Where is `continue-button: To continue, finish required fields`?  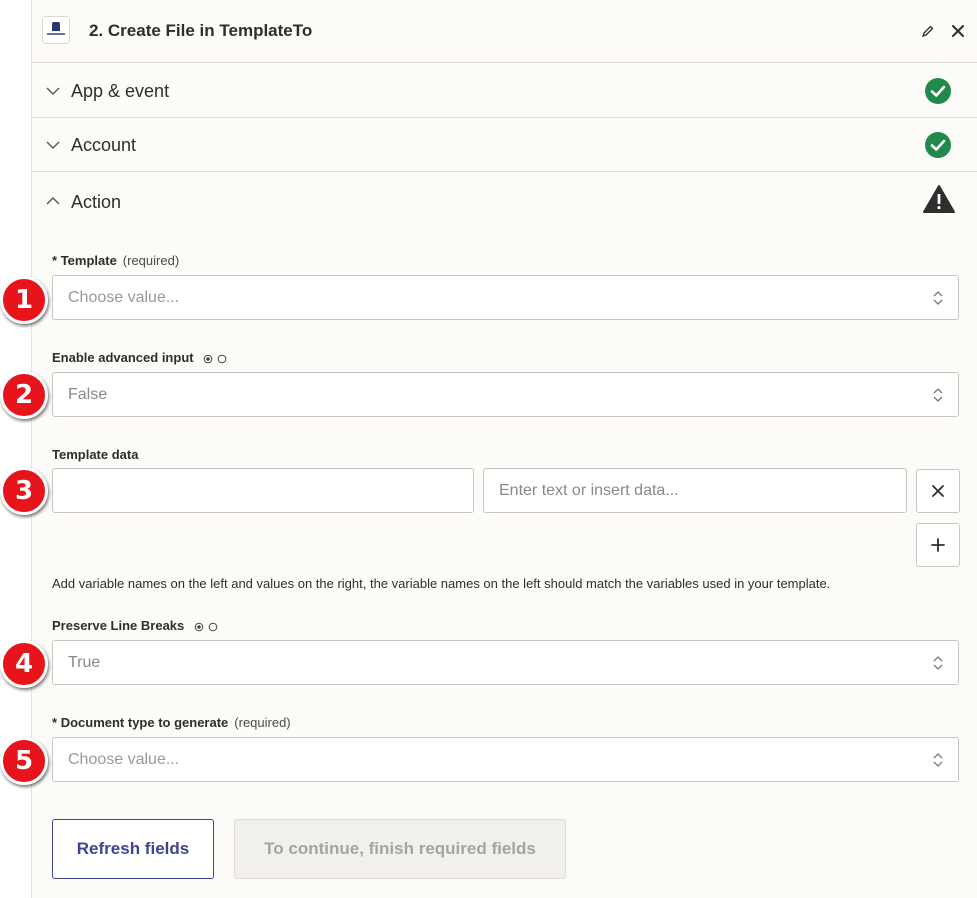 continue-button: To continue, finish required fields is located at coordinates (400, 849).